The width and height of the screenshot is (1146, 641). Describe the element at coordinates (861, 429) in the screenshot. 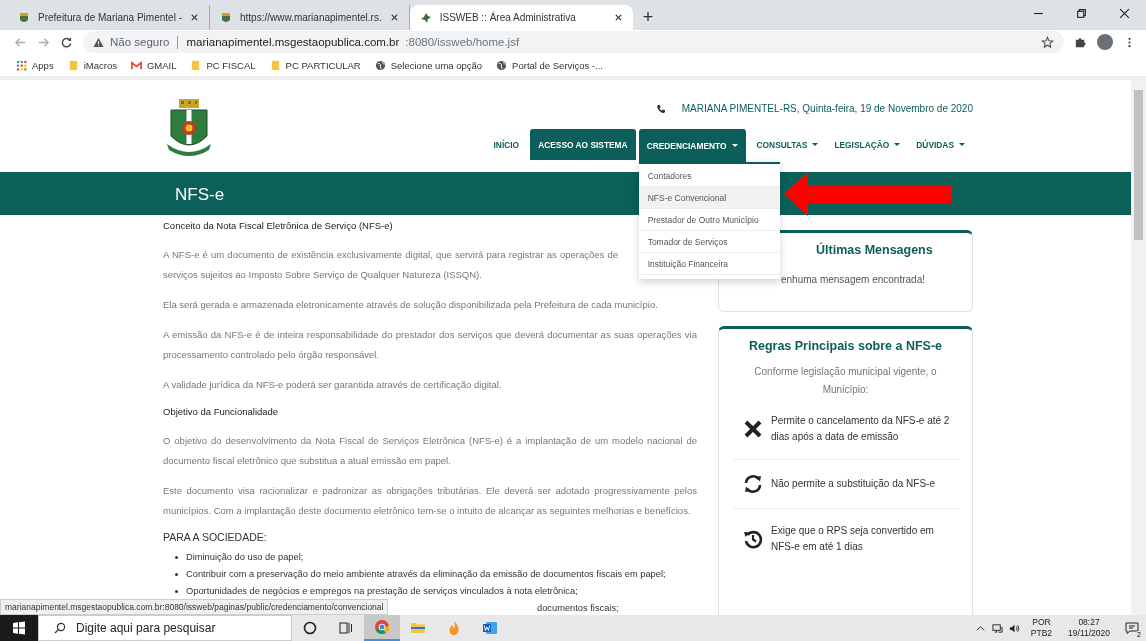

I see `rule-text: Permite o cancelamento da NFS-e até 2 dias após a data de emissão` at that location.